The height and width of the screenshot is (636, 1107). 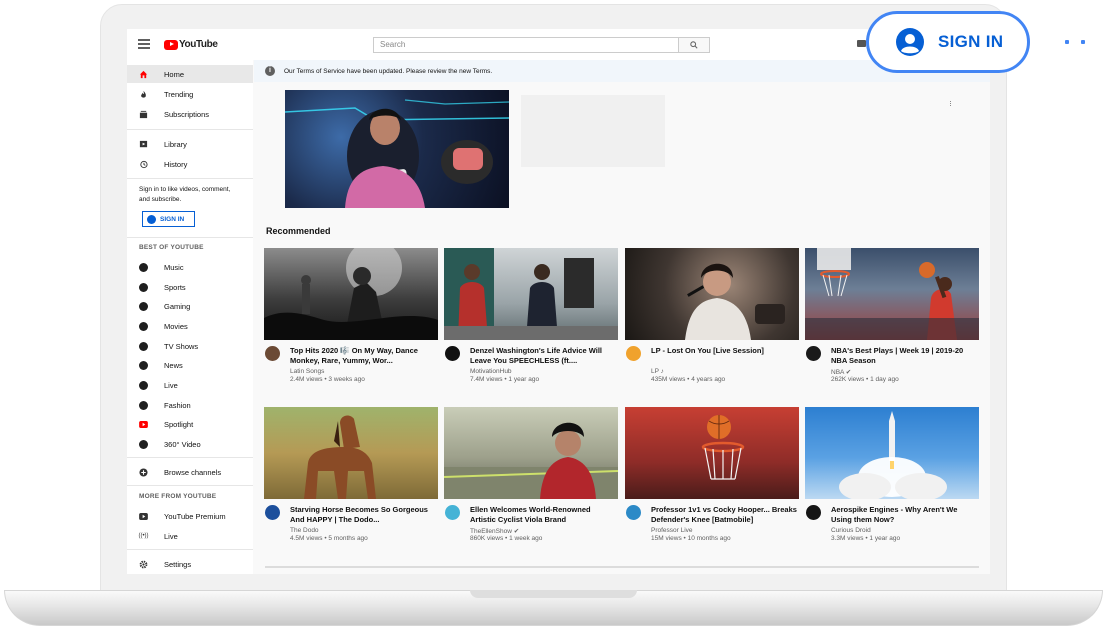 What do you see at coordinates (143, 365) in the screenshot?
I see `news-icon` at bounding box center [143, 365].